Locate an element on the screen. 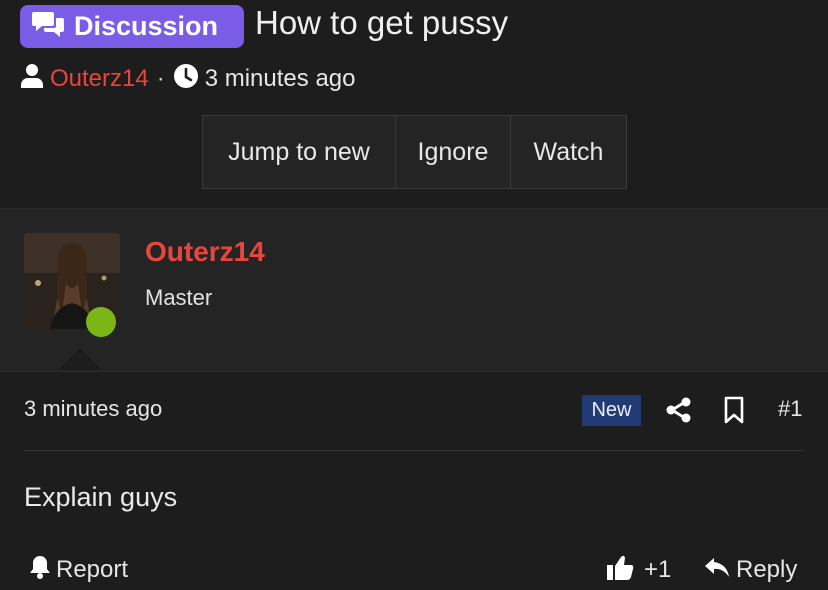  jump-to-new-button: Jump to new is located at coordinates (299, 152).